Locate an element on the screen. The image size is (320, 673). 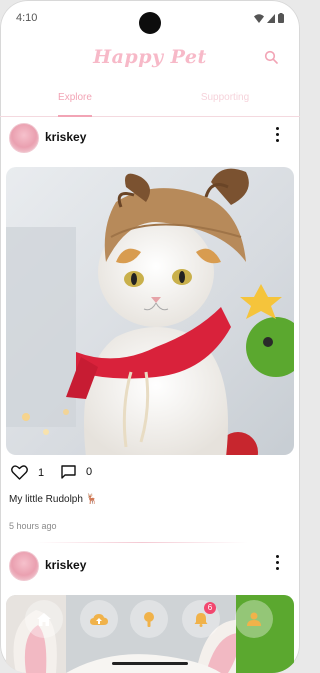
signal-icon is located at coordinates (271, 18).